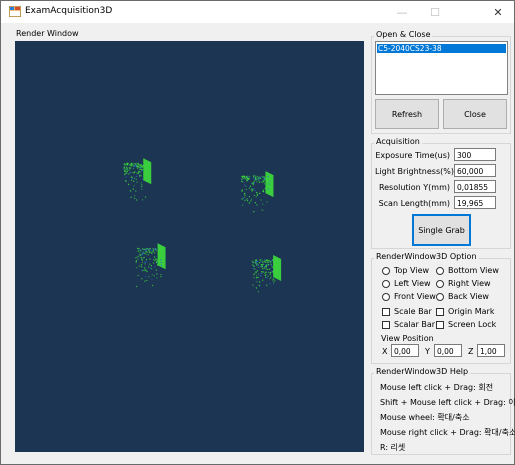 The width and height of the screenshot is (515, 465). I want to click on help-line-wheel-zoom: Mouse wheel: 확대/축소, so click(425, 417).